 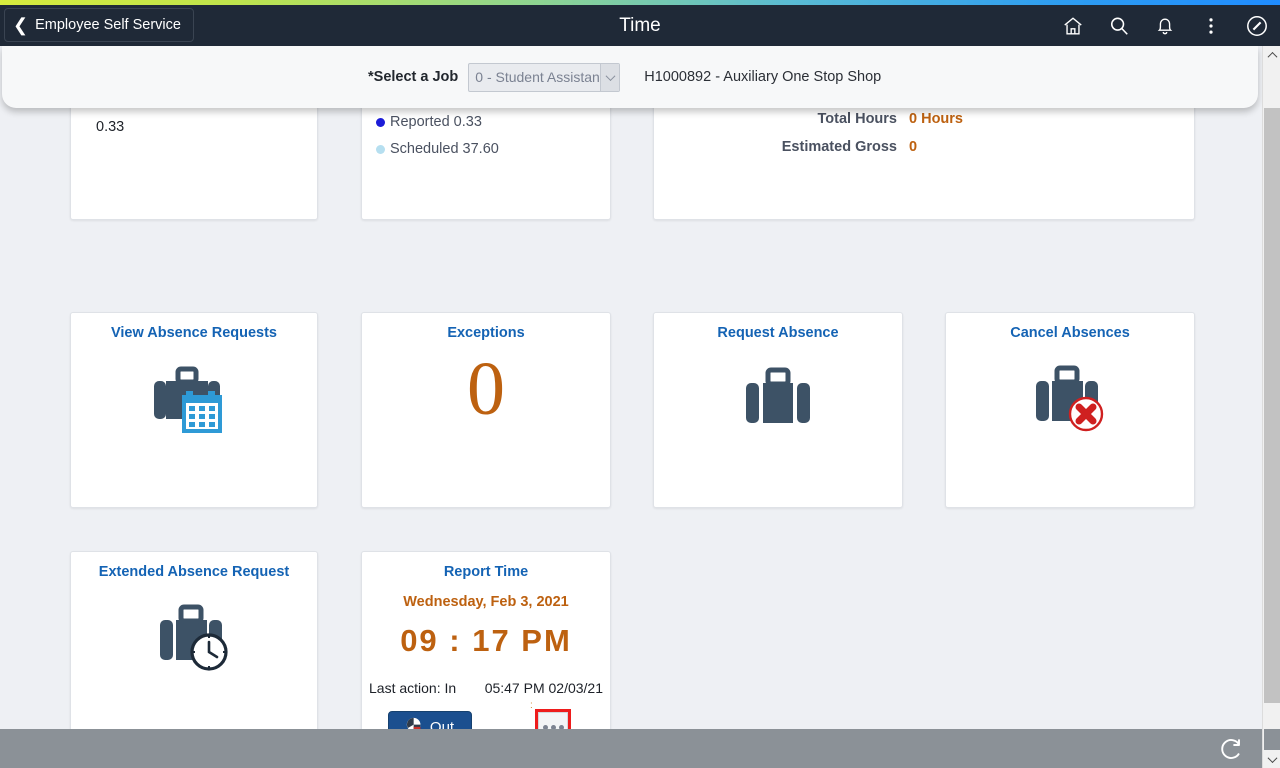 I want to click on tile-cancel-absences: Cancel Absences, so click(x=1070, y=410).